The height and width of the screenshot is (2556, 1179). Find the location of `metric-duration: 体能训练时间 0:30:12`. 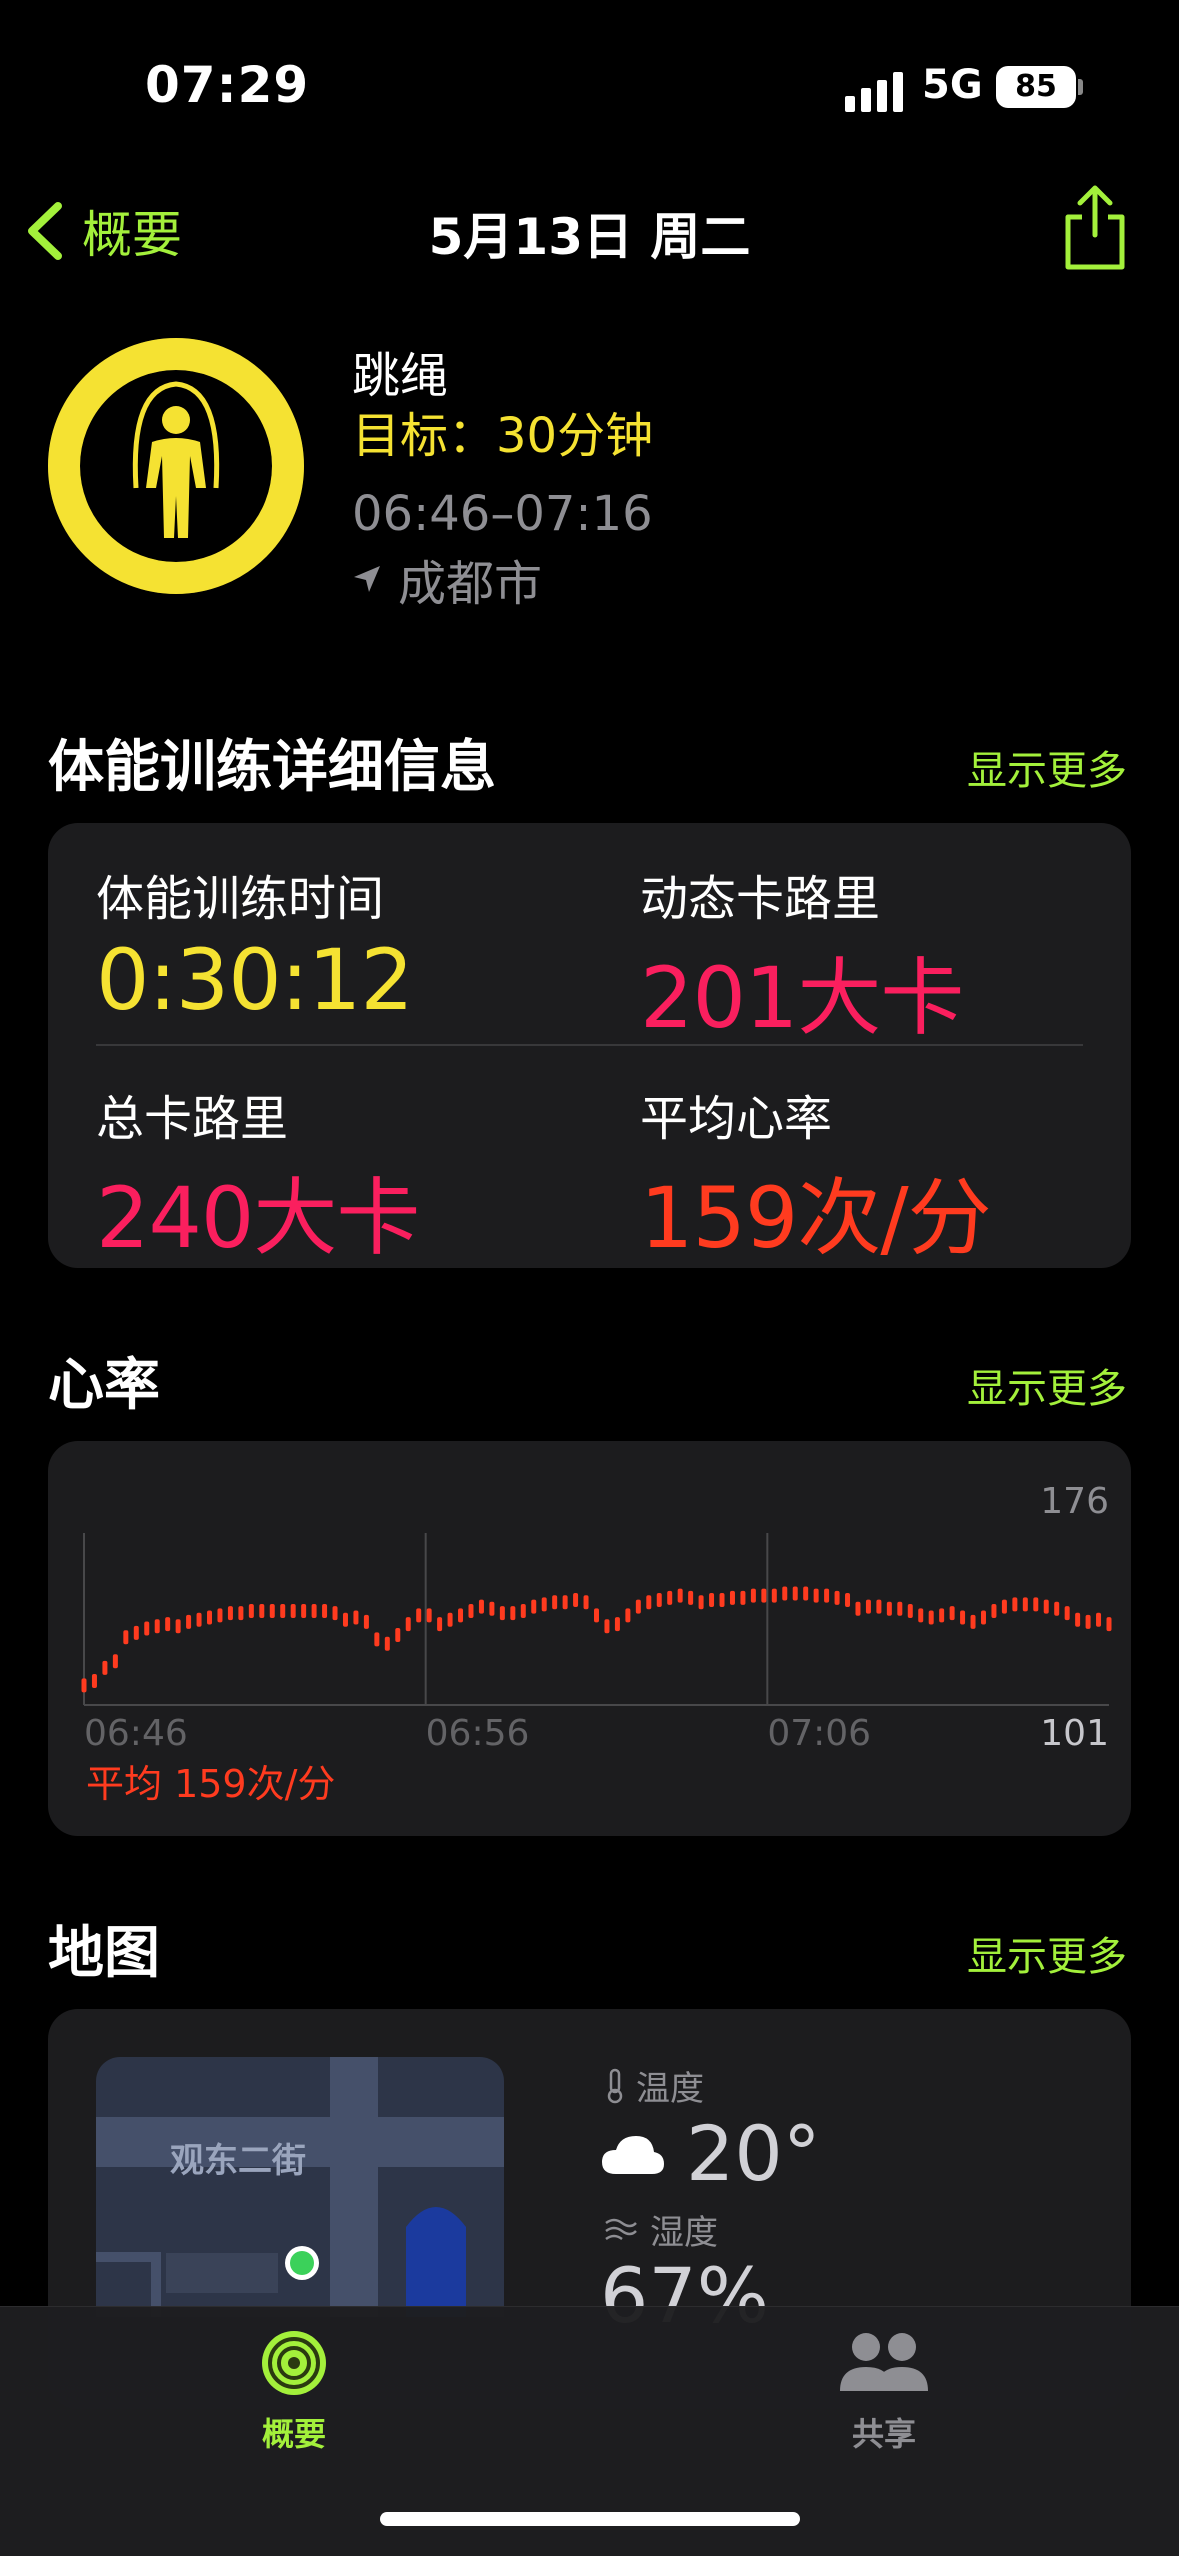

metric-duration: 体能训练时间 0:30:12 is located at coordinates (255, 944).